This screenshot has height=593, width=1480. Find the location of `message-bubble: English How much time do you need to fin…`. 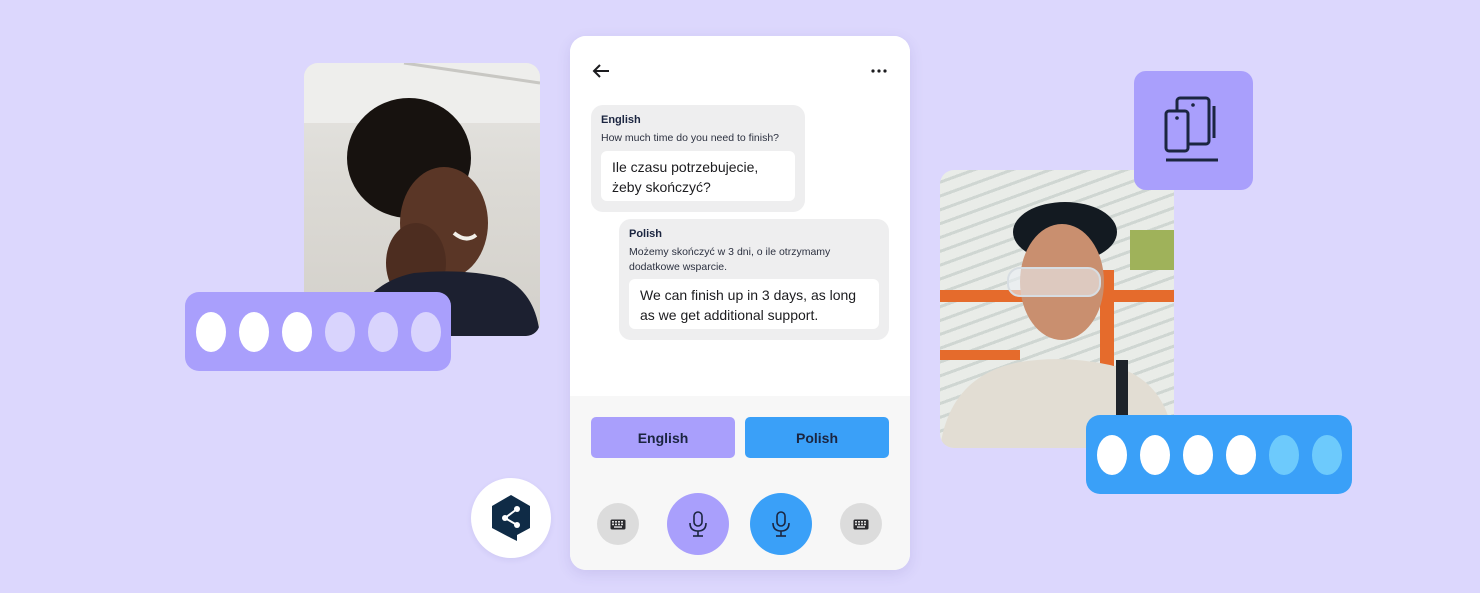

message-bubble: English How much time do you need to fin… is located at coordinates (698, 158).